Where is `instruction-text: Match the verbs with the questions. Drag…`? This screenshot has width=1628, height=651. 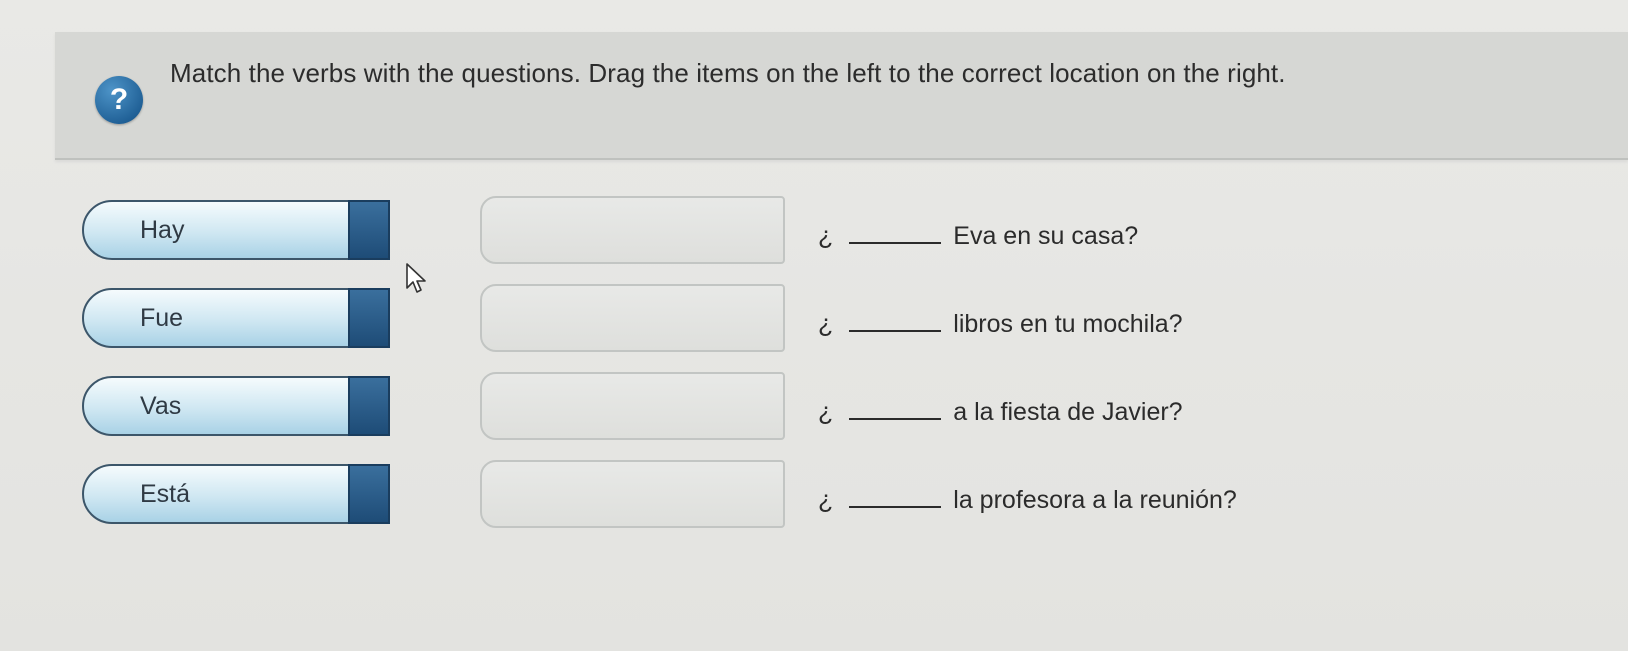 instruction-text: Match the verbs with the questions. Drag… is located at coordinates (728, 73).